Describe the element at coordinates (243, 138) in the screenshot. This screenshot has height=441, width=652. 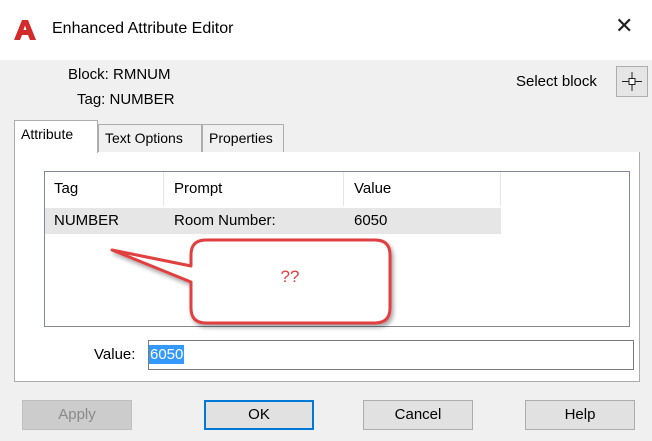
I see `tab-properties: Properties` at that location.